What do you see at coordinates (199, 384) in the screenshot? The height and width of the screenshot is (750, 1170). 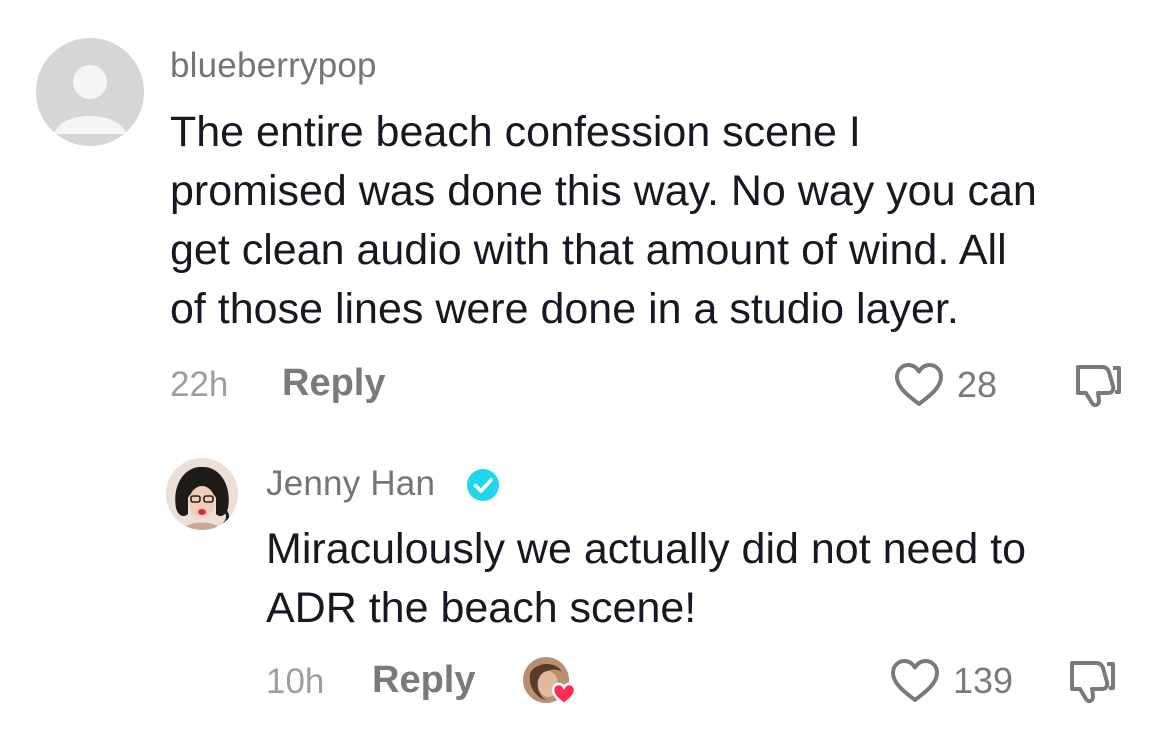 I see `comment-timestamp: 22h` at bounding box center [199, 384].